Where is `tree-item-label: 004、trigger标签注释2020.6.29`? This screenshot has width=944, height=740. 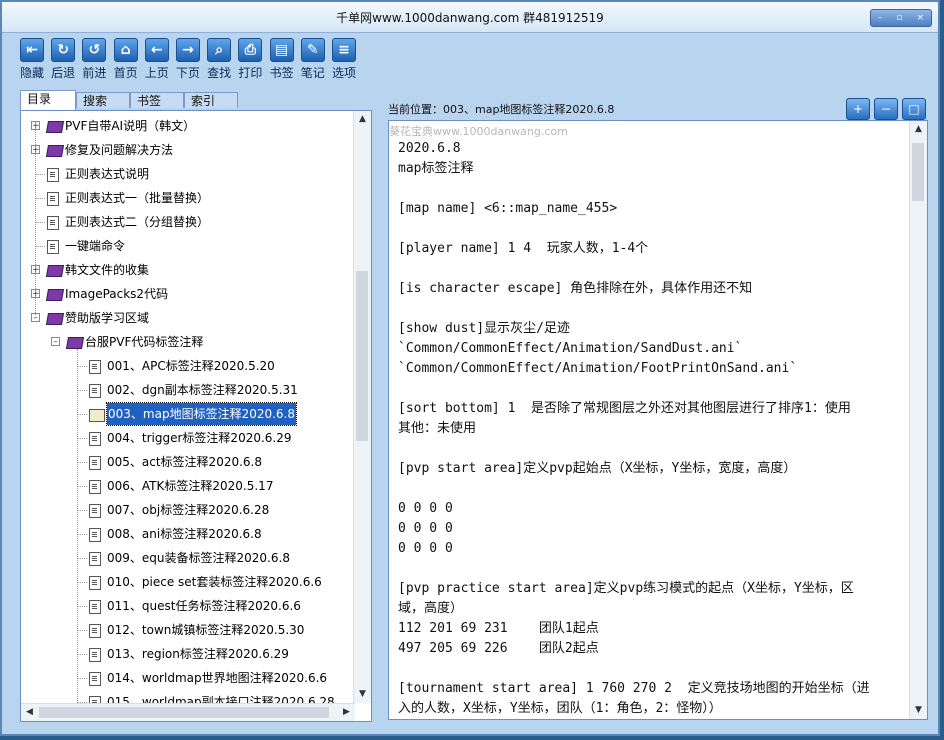
tree-item-label: 004、trigger标签注释2020.6.29 is located at coordinates (199, 438).